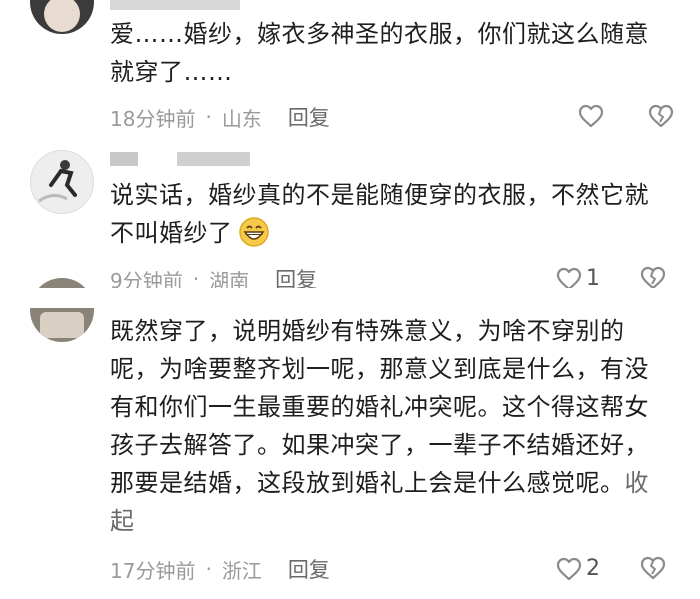 The width and height of the screenshot is (700, 599). Describe the element at coordinates (57, 181) in the screenshot. I see `avatar-figure-icon` at that location.